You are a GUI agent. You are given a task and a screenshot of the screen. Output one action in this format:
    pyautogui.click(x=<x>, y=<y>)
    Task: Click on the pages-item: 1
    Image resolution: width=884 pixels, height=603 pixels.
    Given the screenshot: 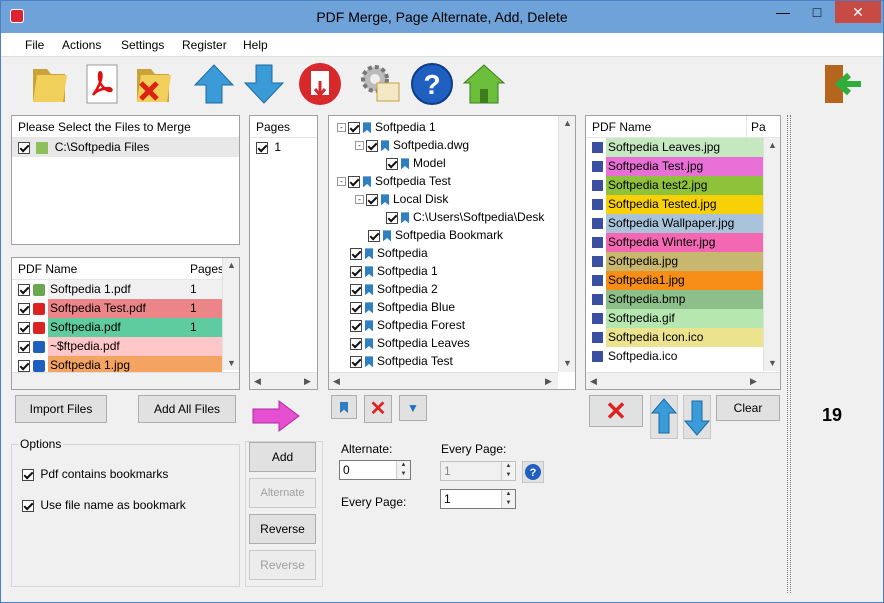 What is the action you would take?
    pyautogui.click(x=283, y=147)
    